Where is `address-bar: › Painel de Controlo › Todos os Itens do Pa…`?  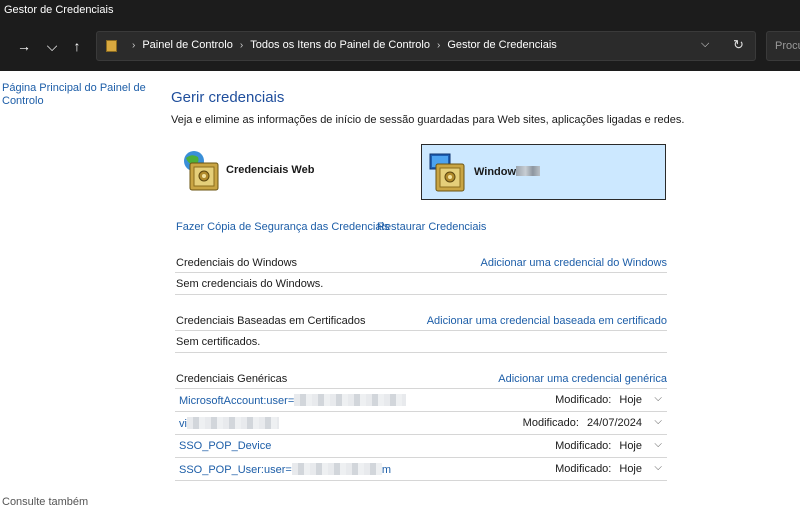
address-bar: › Painel de Controlo › Todos os Itens do Pa… is located at coordinates (426, 46).